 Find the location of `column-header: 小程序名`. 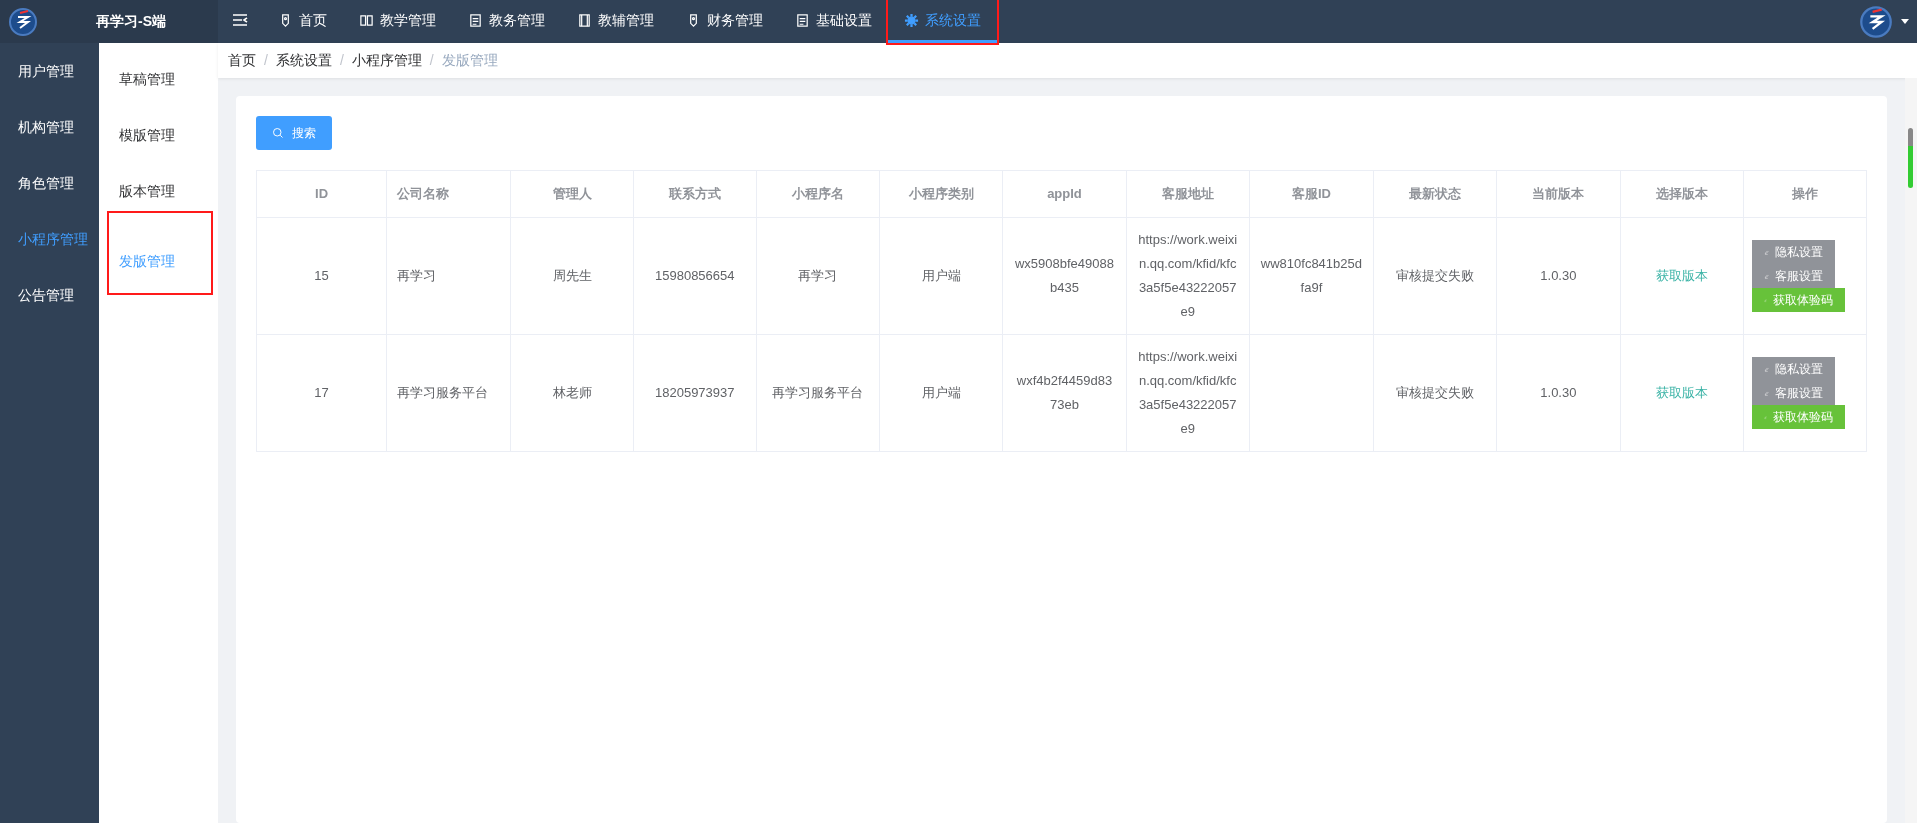

column-header: 小程序名 is located at coordinates (818, 194).